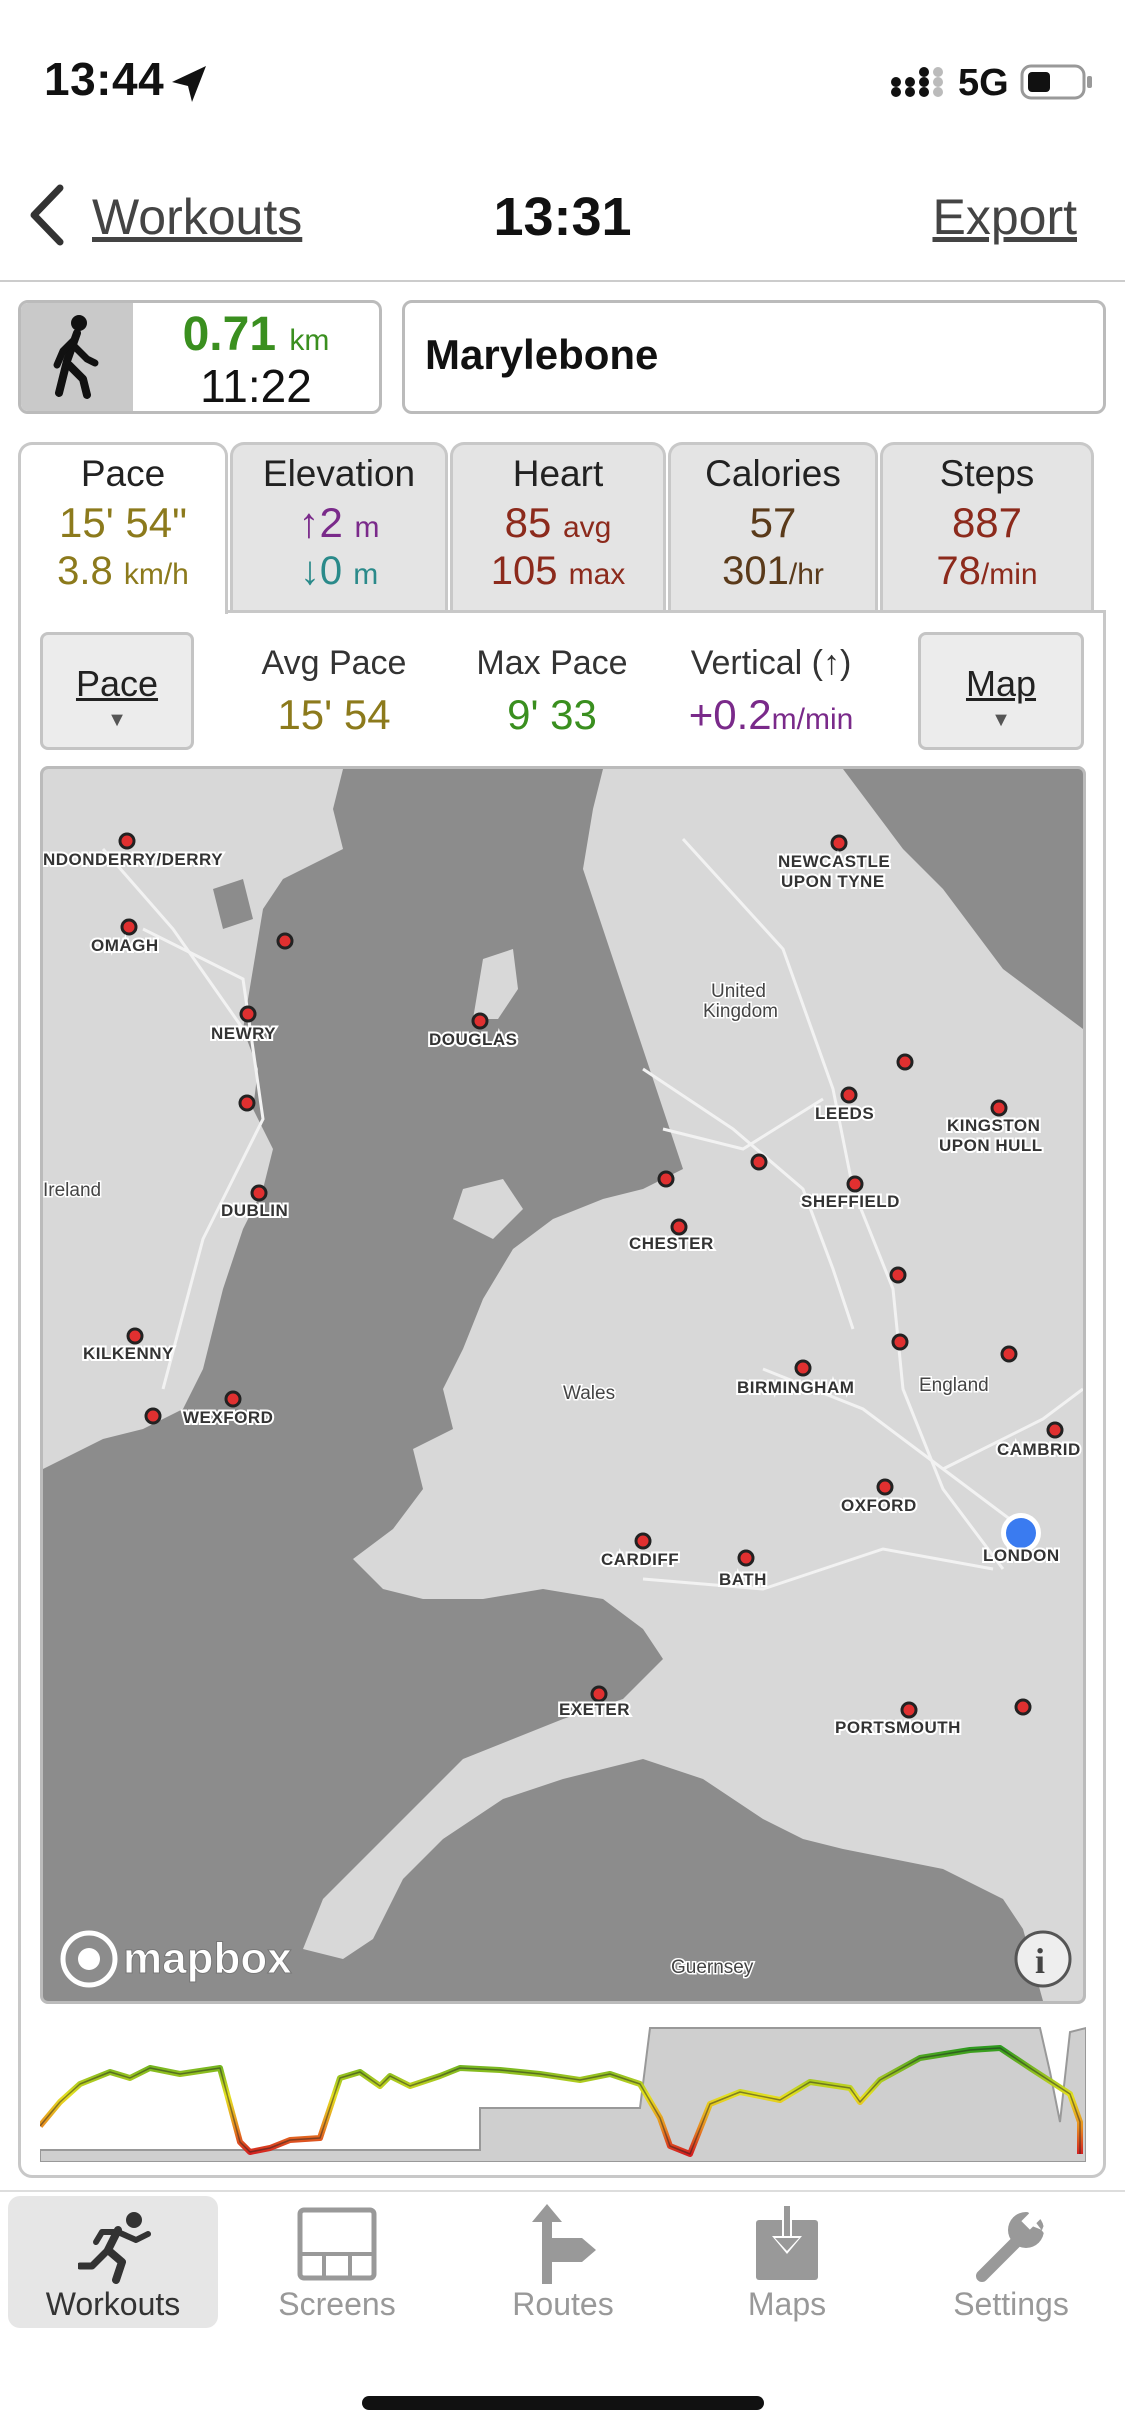 Image resolution: width=1125 pixels, height=2436 pixels. What do you see at coordinates (117, 683) in the screenshot?
I see `metric-selector-label: Pace` at bounding box center [117, 683].